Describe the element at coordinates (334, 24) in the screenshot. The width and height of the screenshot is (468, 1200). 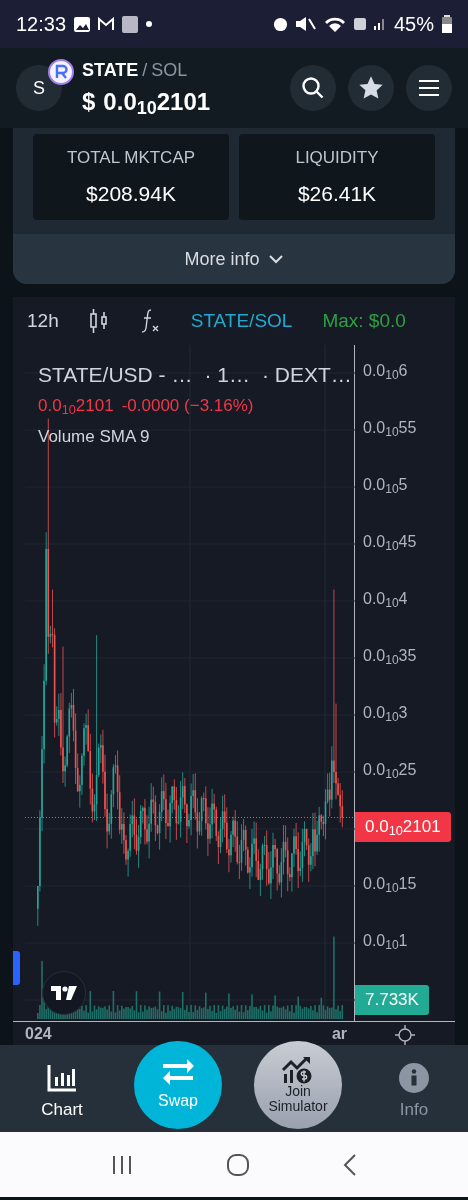
I see `wifi-icon` at that location.